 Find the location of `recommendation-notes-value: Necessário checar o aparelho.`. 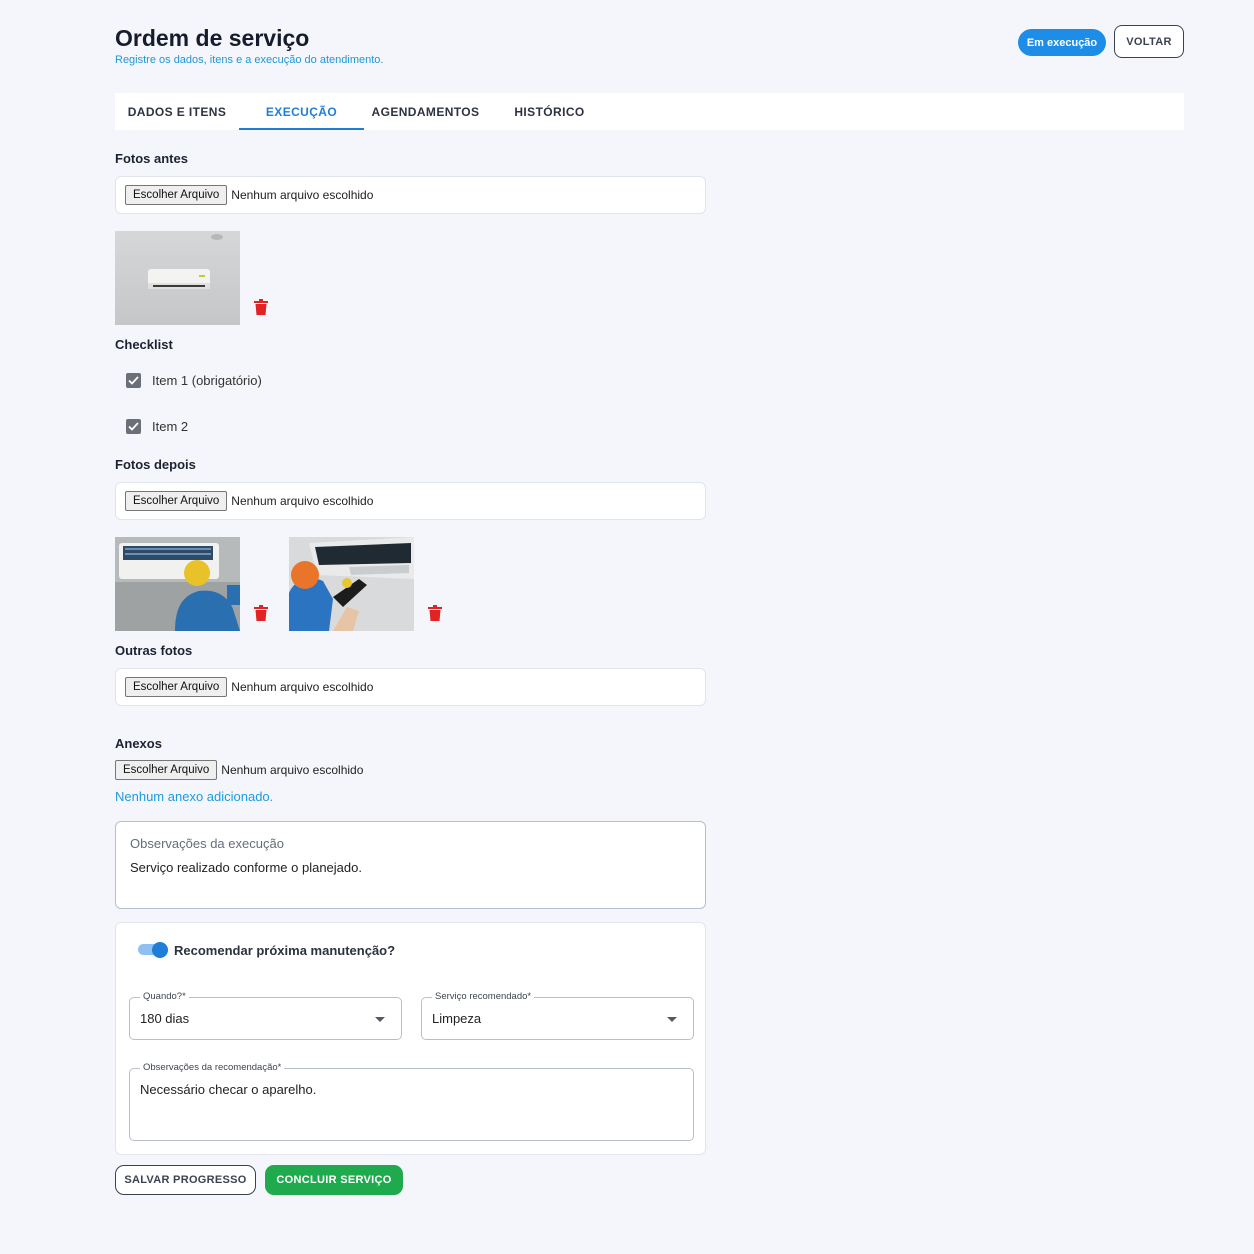

recommendation-notes-value: Necessário checar o aparelho. is located at coordinates (228, 1089).